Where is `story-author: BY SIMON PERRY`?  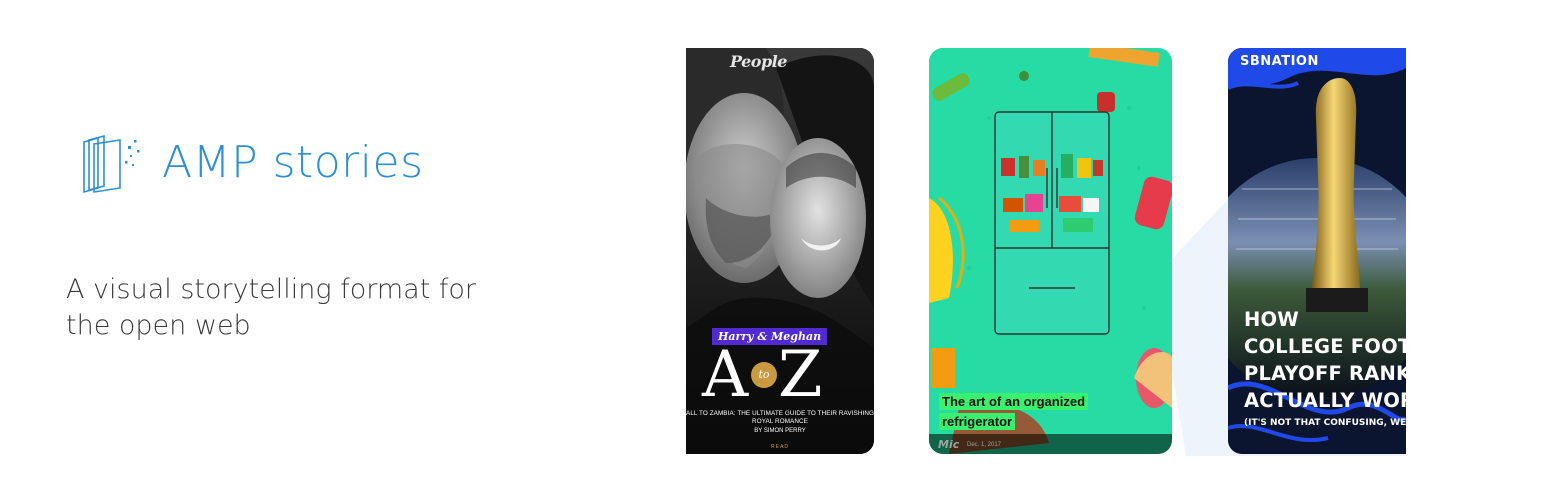 story-author: BY SIMON PERRY is located at coordinates (780, 431).